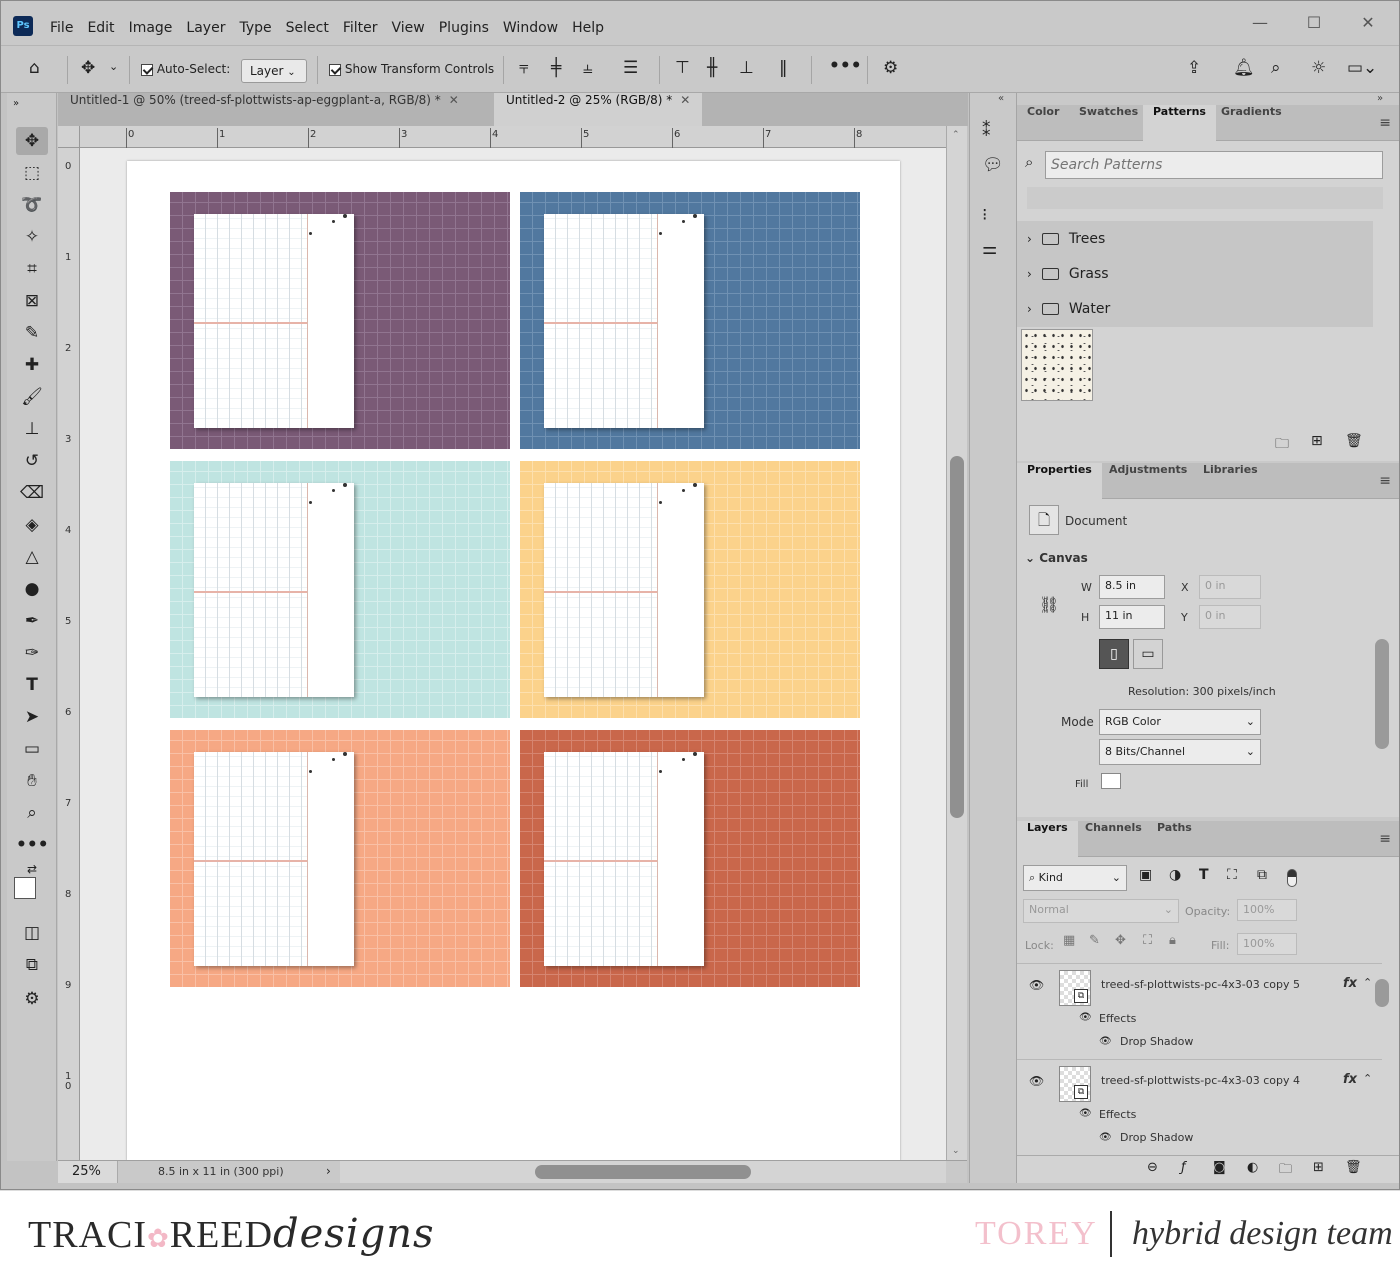  What do you see at coordinates (1056, 558) in the screenshot?
I see `canvas-section: ⌄ Canvas` at bounding box center [1056, 558].